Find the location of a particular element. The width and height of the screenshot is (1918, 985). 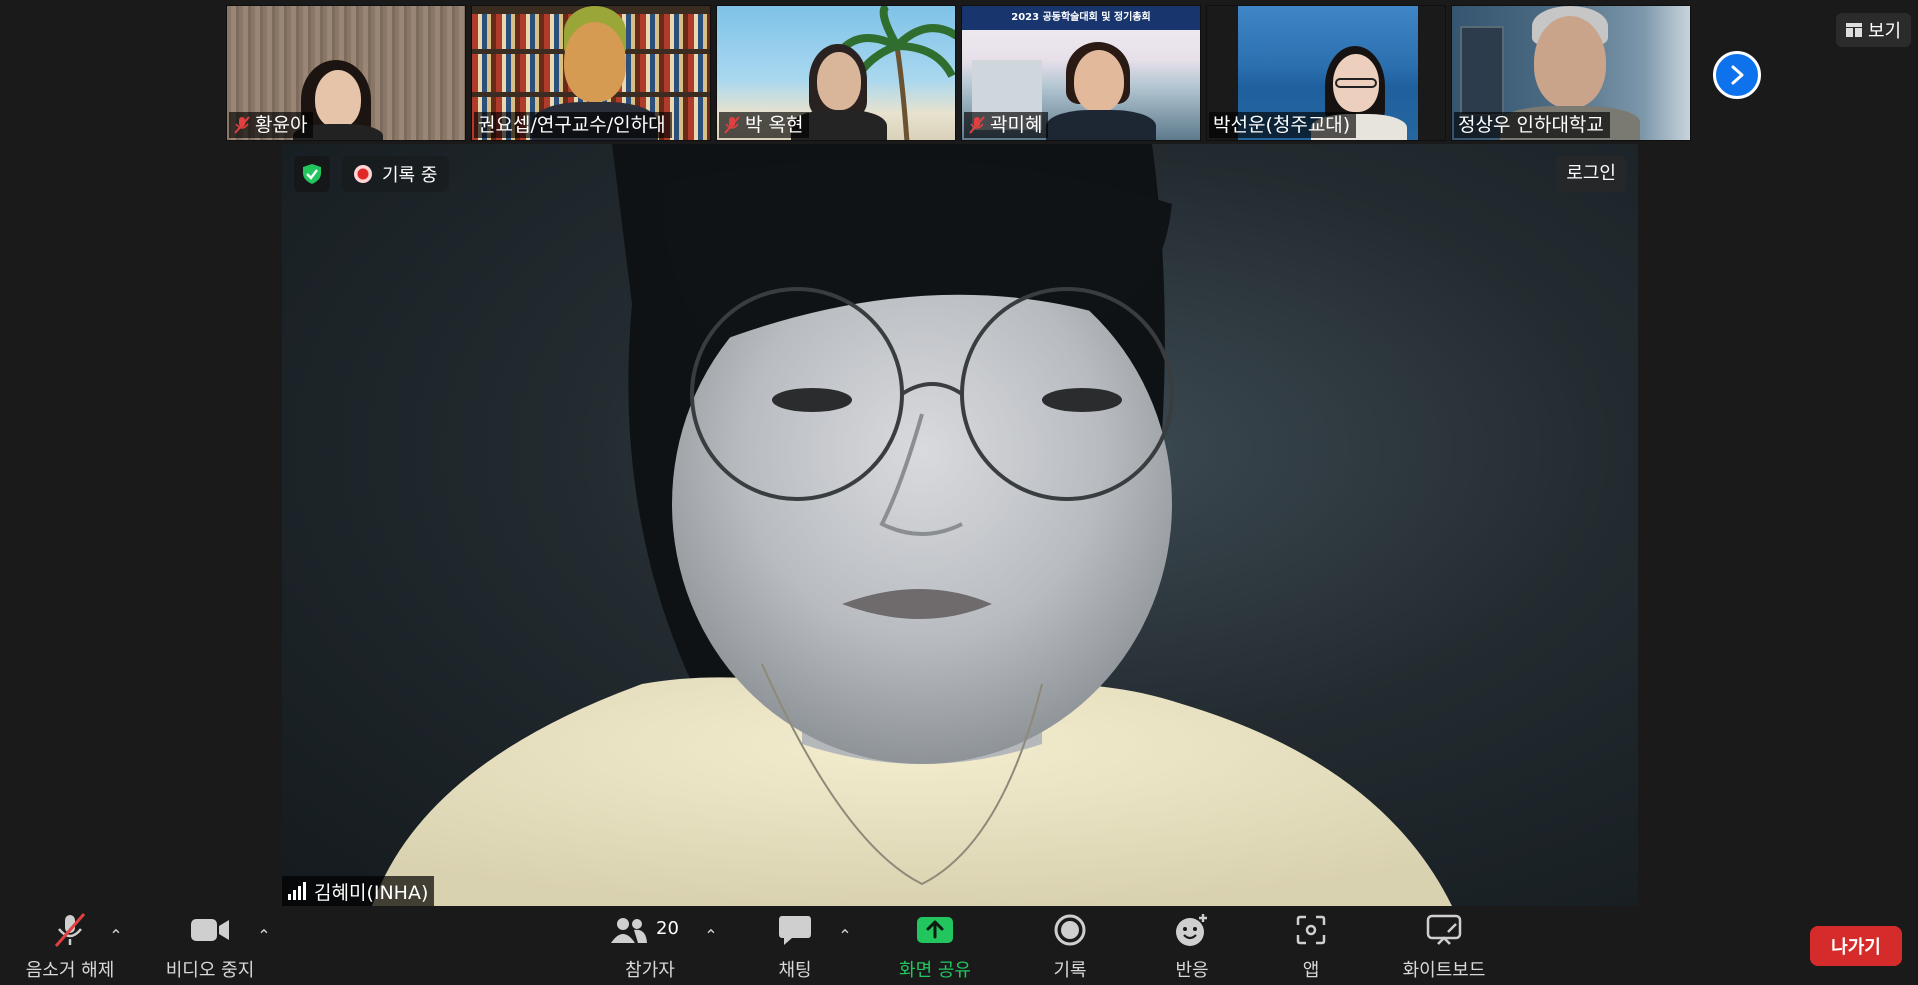

participant-name-tag: 황윤아 is located at coordinates (271, 125).